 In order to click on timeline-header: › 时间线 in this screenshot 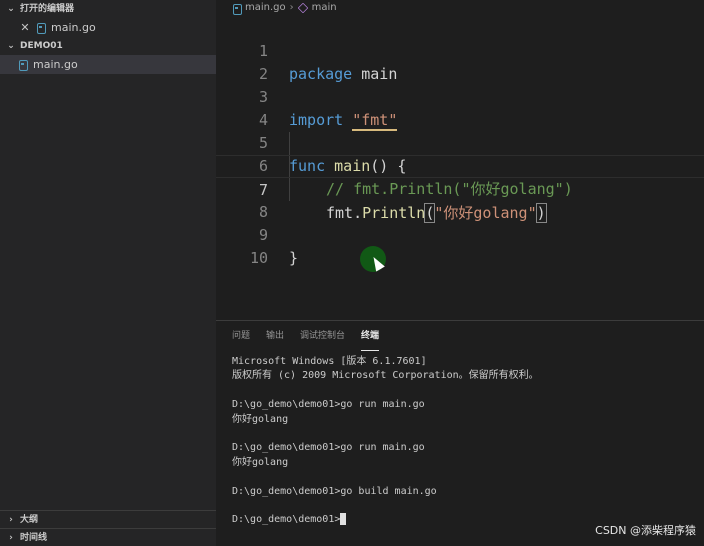, I will do `click(108, 537)`.